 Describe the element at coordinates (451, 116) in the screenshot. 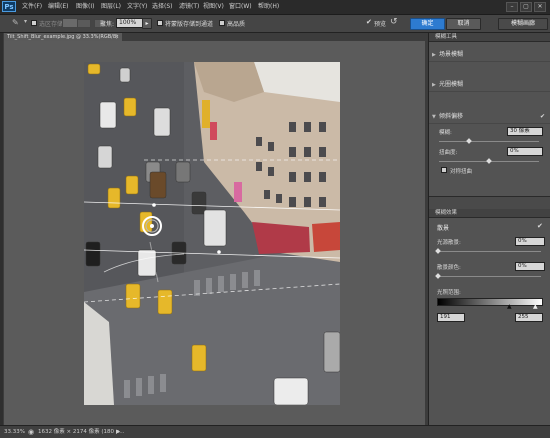

I see `tilt-shift-label: 倾斜偏移` at that location.